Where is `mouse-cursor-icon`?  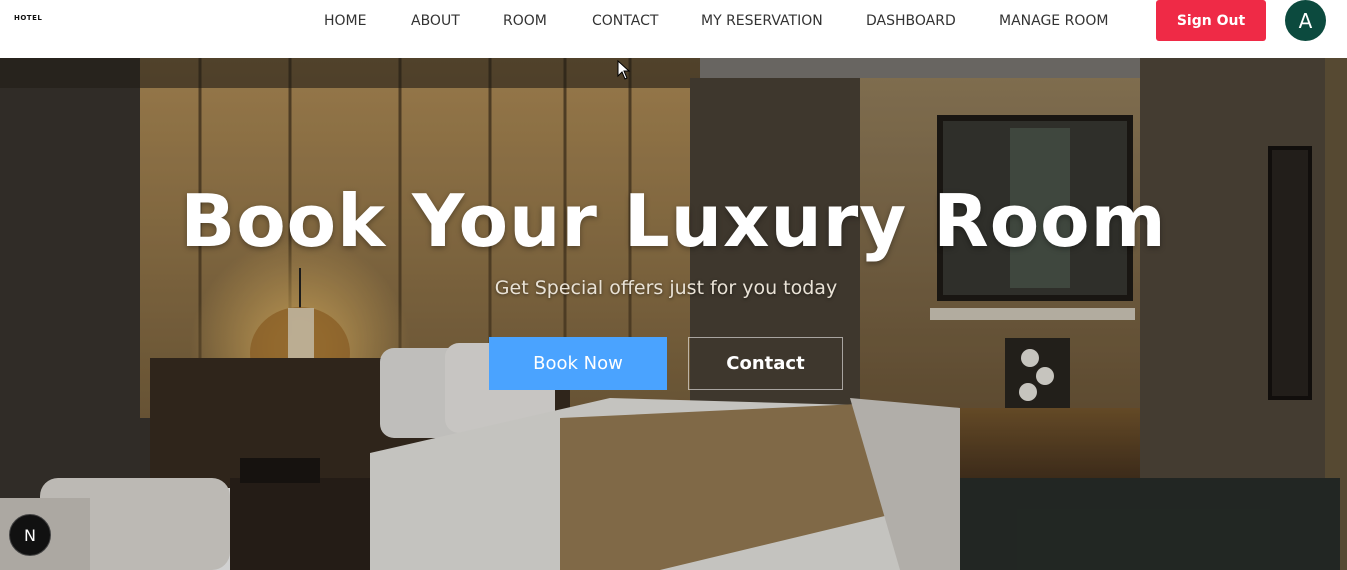 mouse-cursor-icon is located at coordinates (624, 70).